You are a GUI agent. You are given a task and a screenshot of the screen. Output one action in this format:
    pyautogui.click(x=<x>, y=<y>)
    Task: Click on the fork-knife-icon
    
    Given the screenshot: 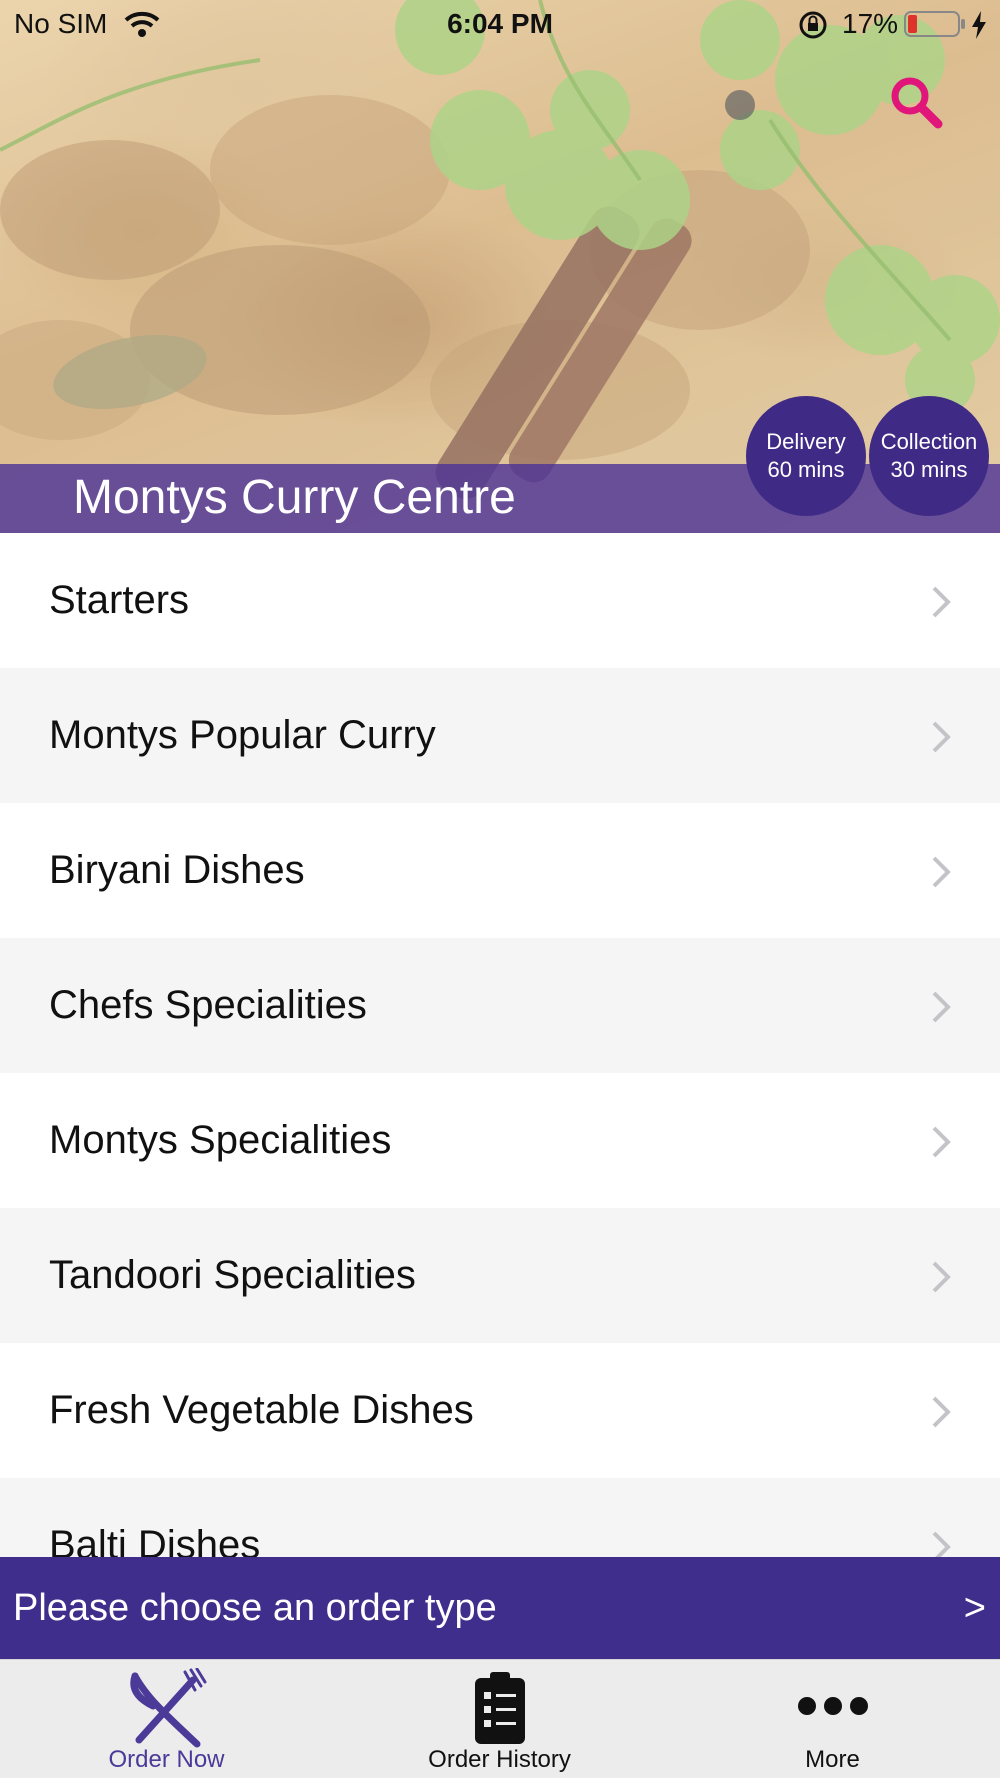 What is the action you would take?
    pyautogui.click(x=166, y=1708)
    